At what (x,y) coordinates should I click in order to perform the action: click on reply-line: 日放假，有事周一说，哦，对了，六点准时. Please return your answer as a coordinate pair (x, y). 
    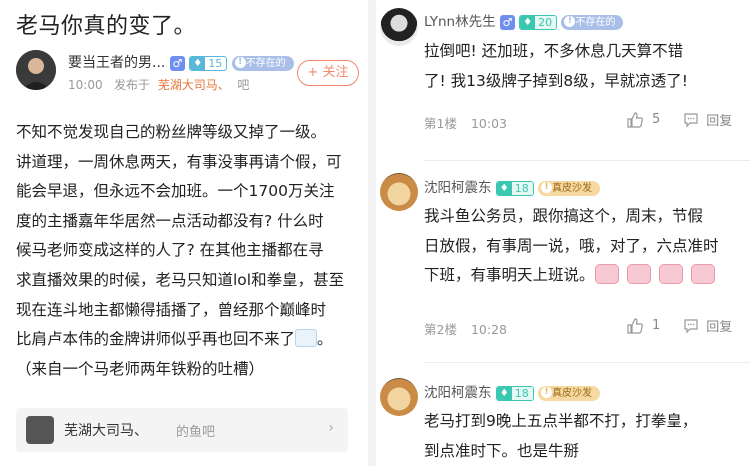
    Looking at the image, I should click on (571, 245).